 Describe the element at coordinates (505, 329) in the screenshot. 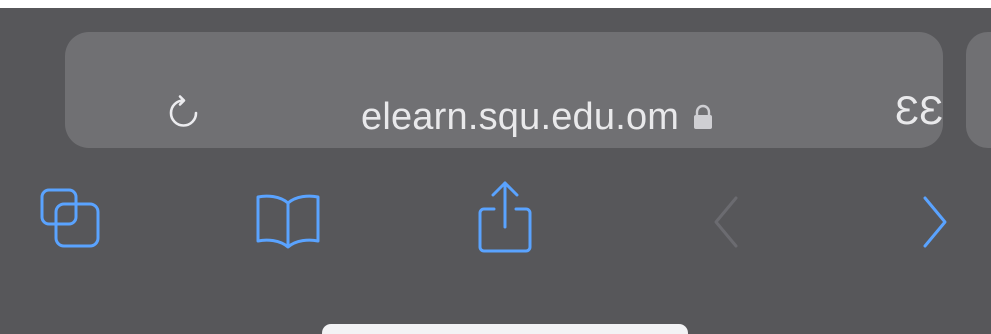

I see `home-indicator` at that location.